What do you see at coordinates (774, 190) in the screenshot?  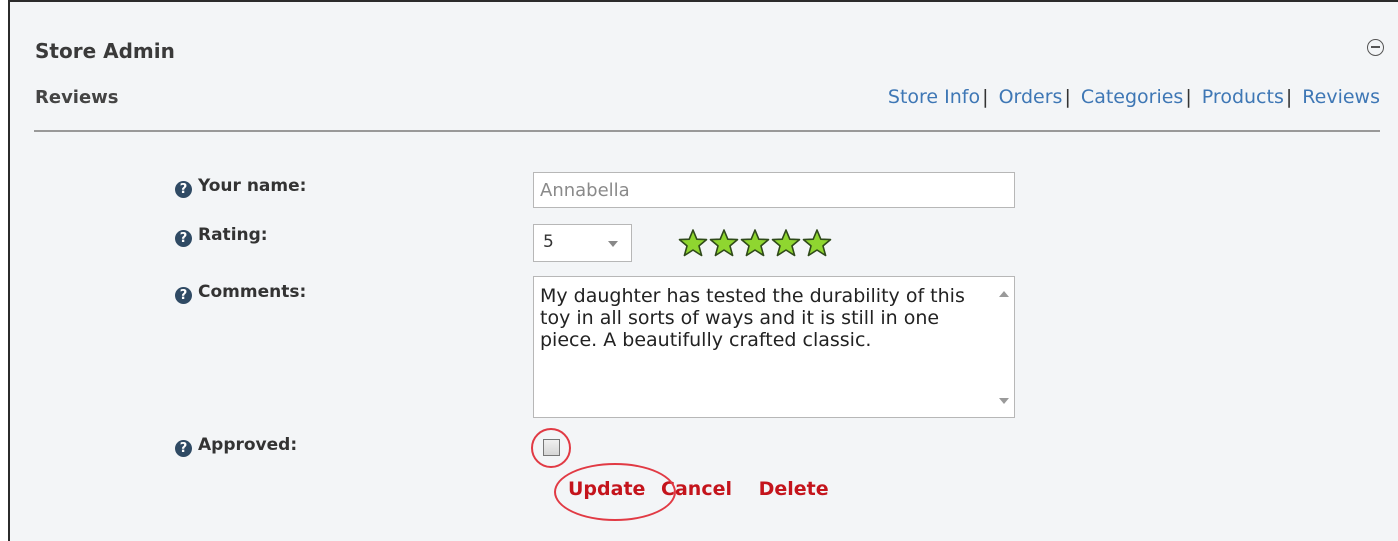 I see `name-input` at bounding box center [774, 190].